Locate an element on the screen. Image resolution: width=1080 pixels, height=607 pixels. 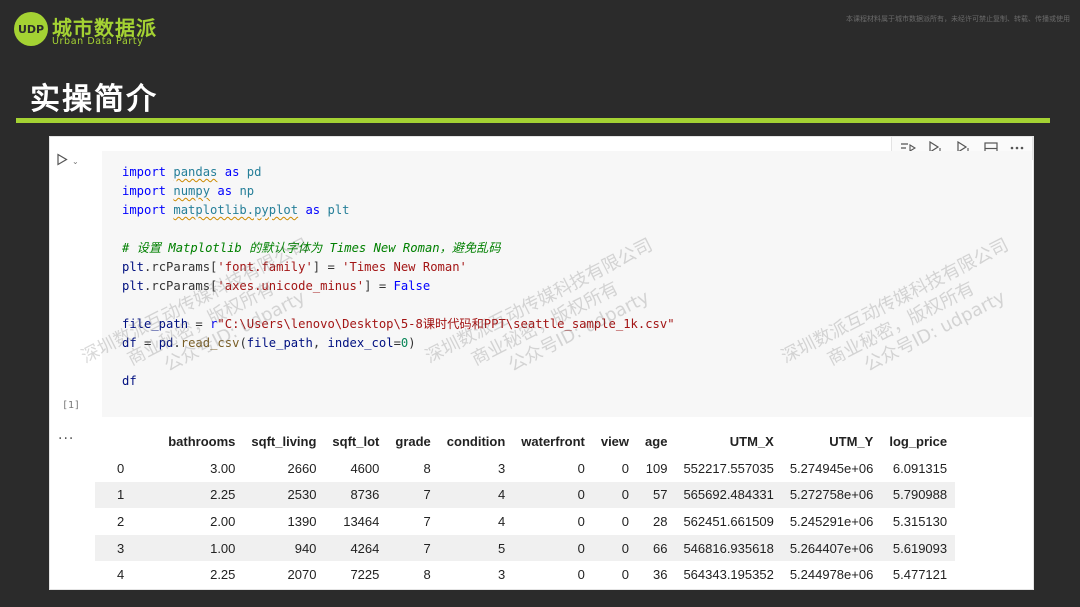
table-cell: 66 is located at coordinates (660, 548).